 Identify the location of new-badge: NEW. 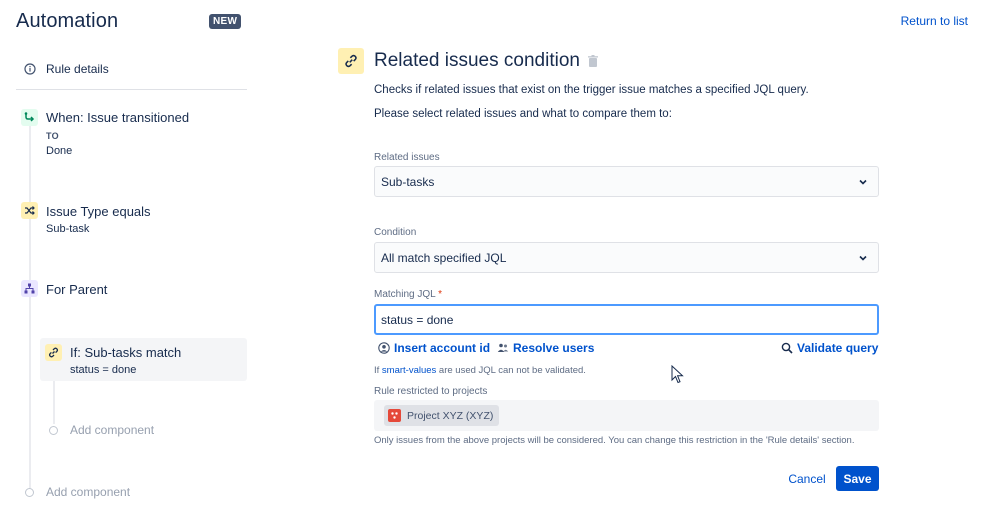
(225, 21).